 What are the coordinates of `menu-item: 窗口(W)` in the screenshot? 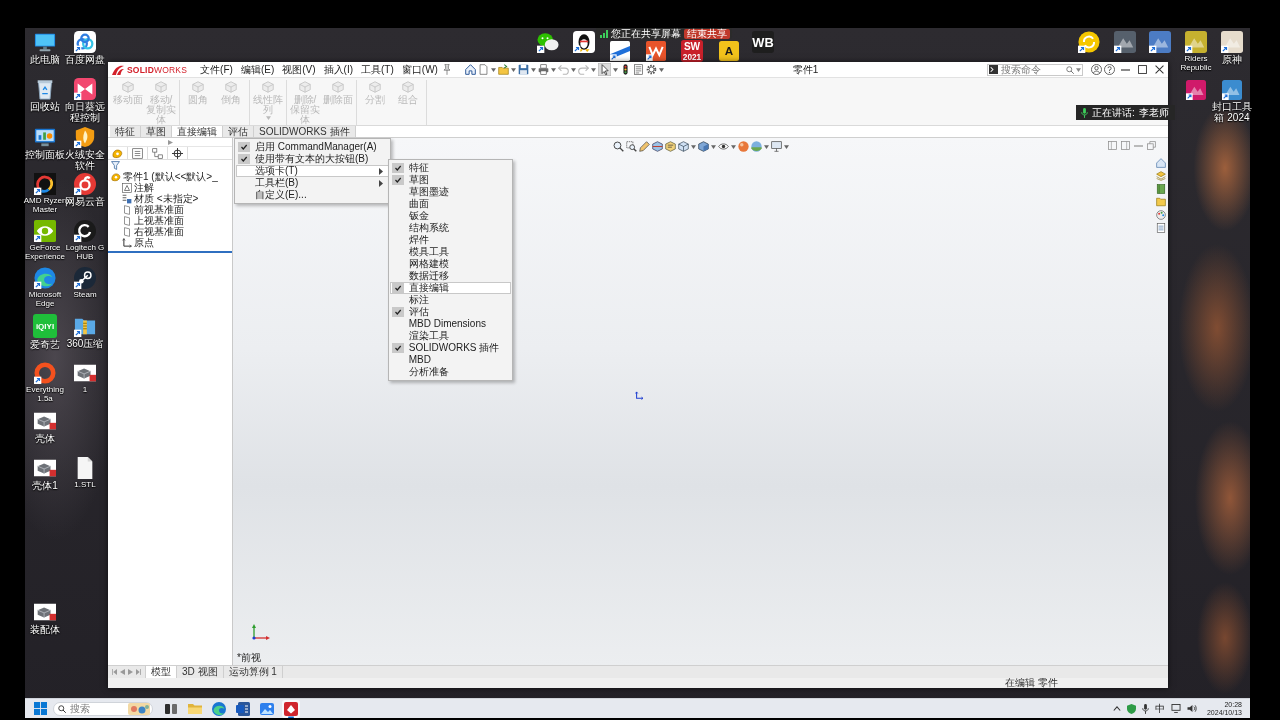 It's located at (419, 69).